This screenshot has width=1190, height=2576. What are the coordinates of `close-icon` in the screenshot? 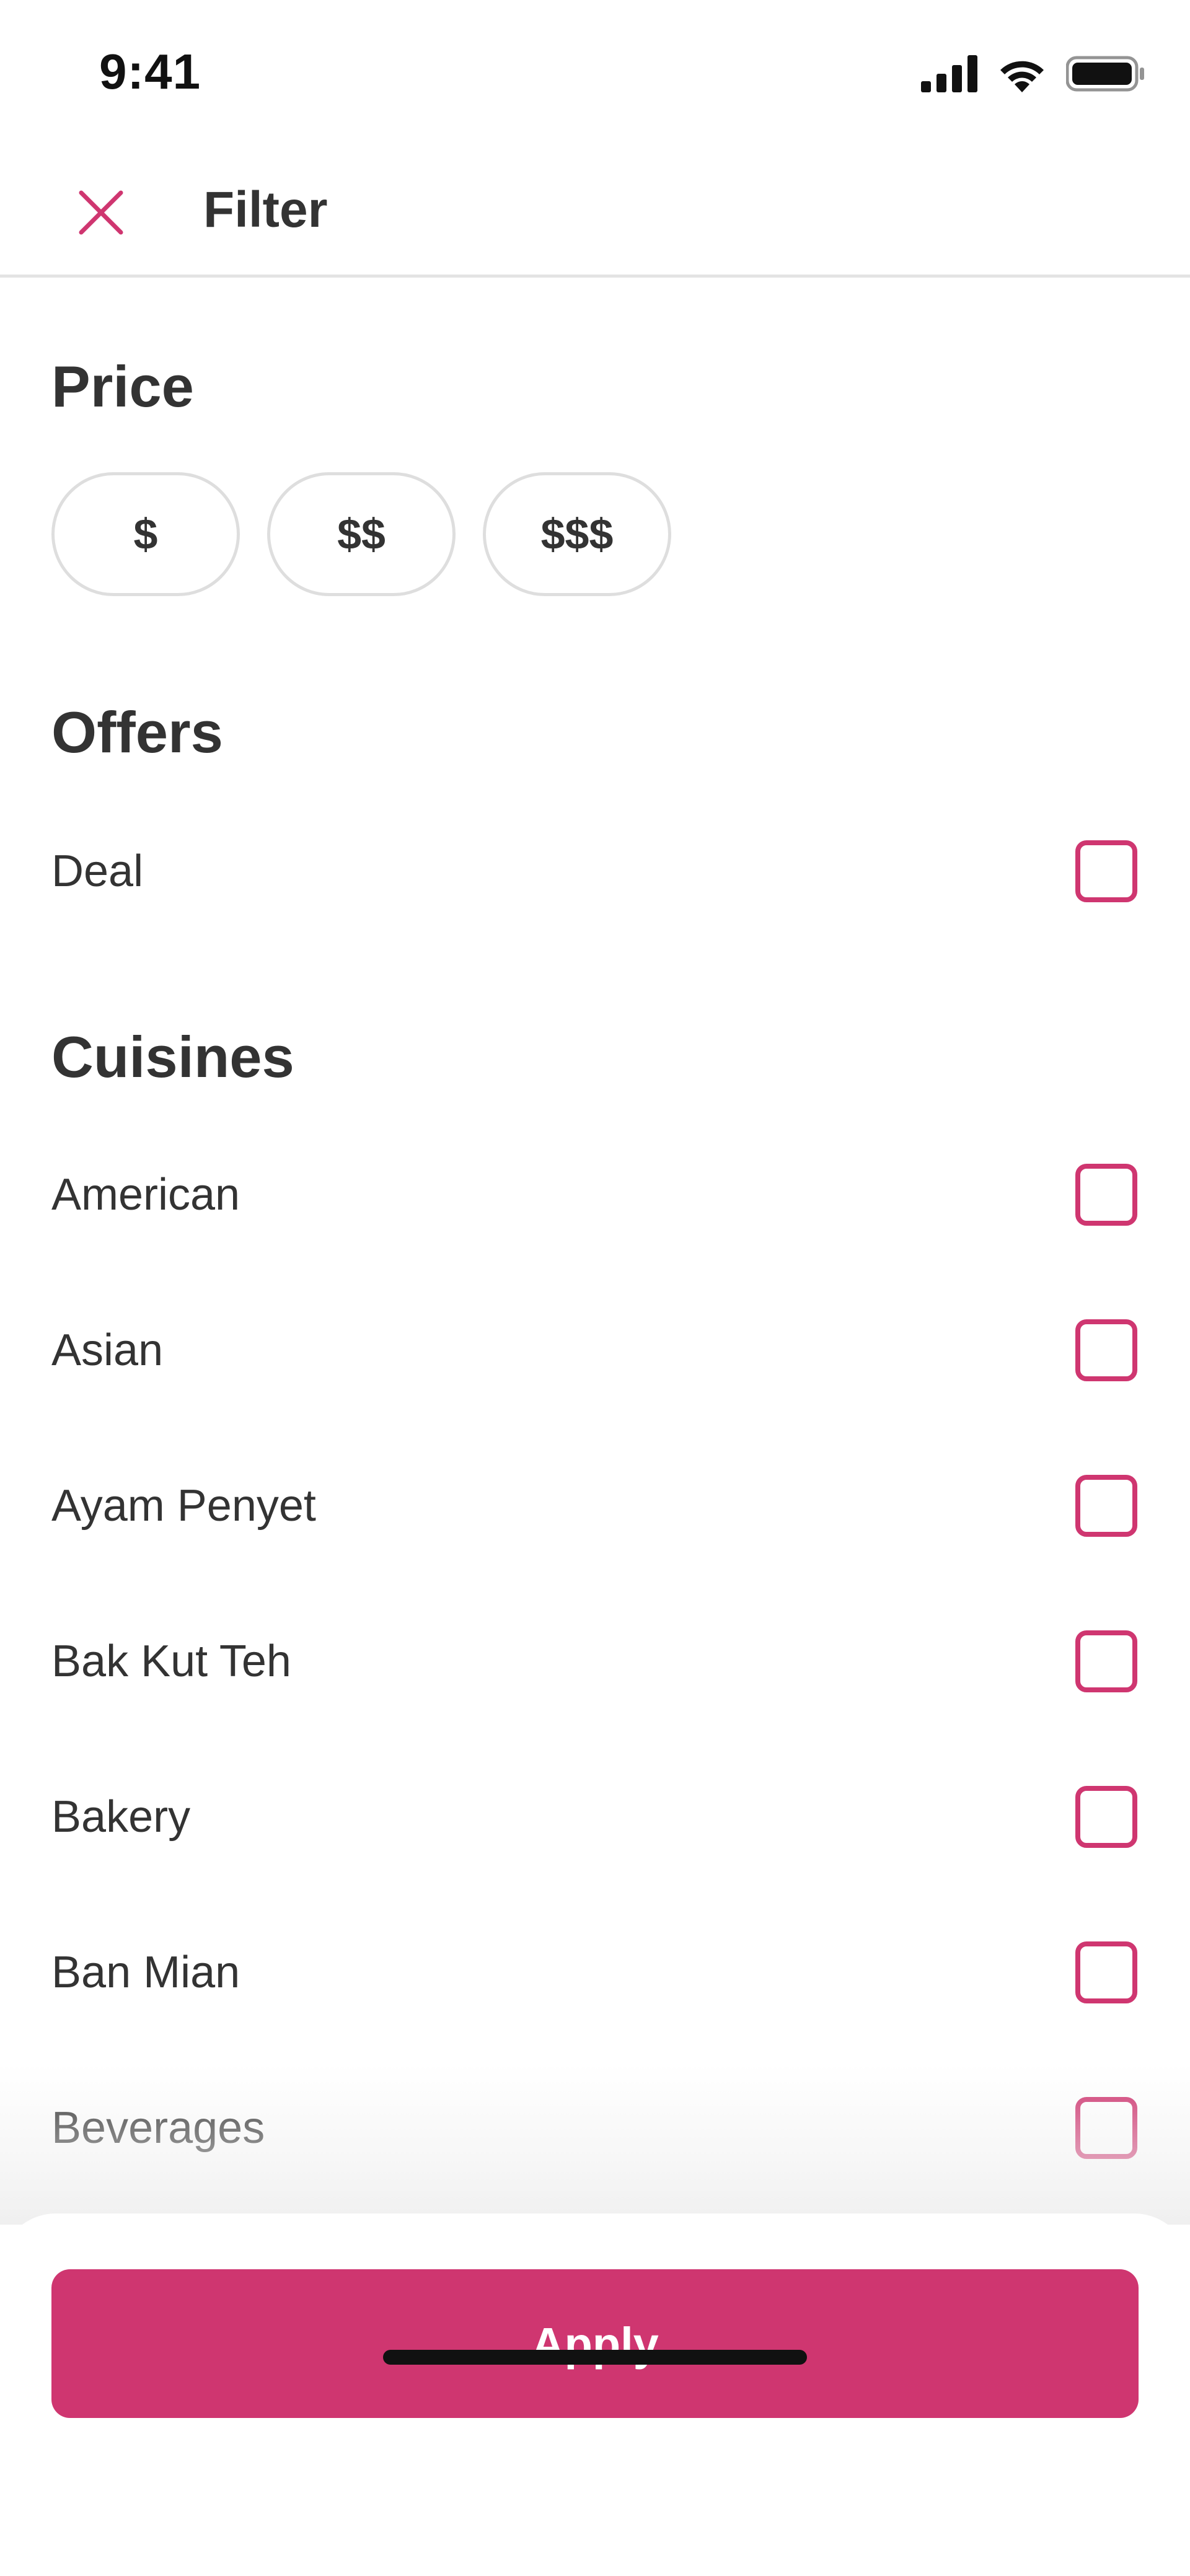 It's located at (101, 212).